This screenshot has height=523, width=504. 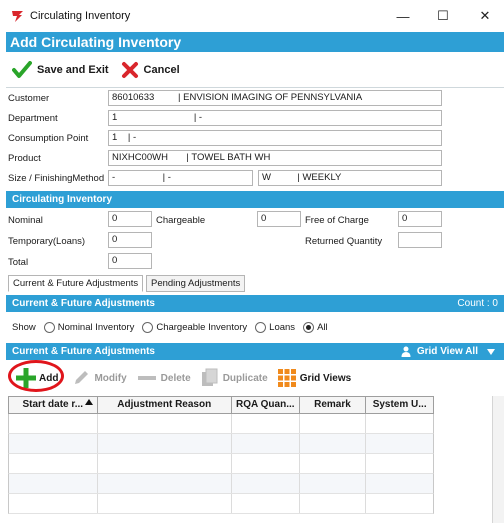 I want to click on chargeable-field: 0, so click(x=279, y=219).